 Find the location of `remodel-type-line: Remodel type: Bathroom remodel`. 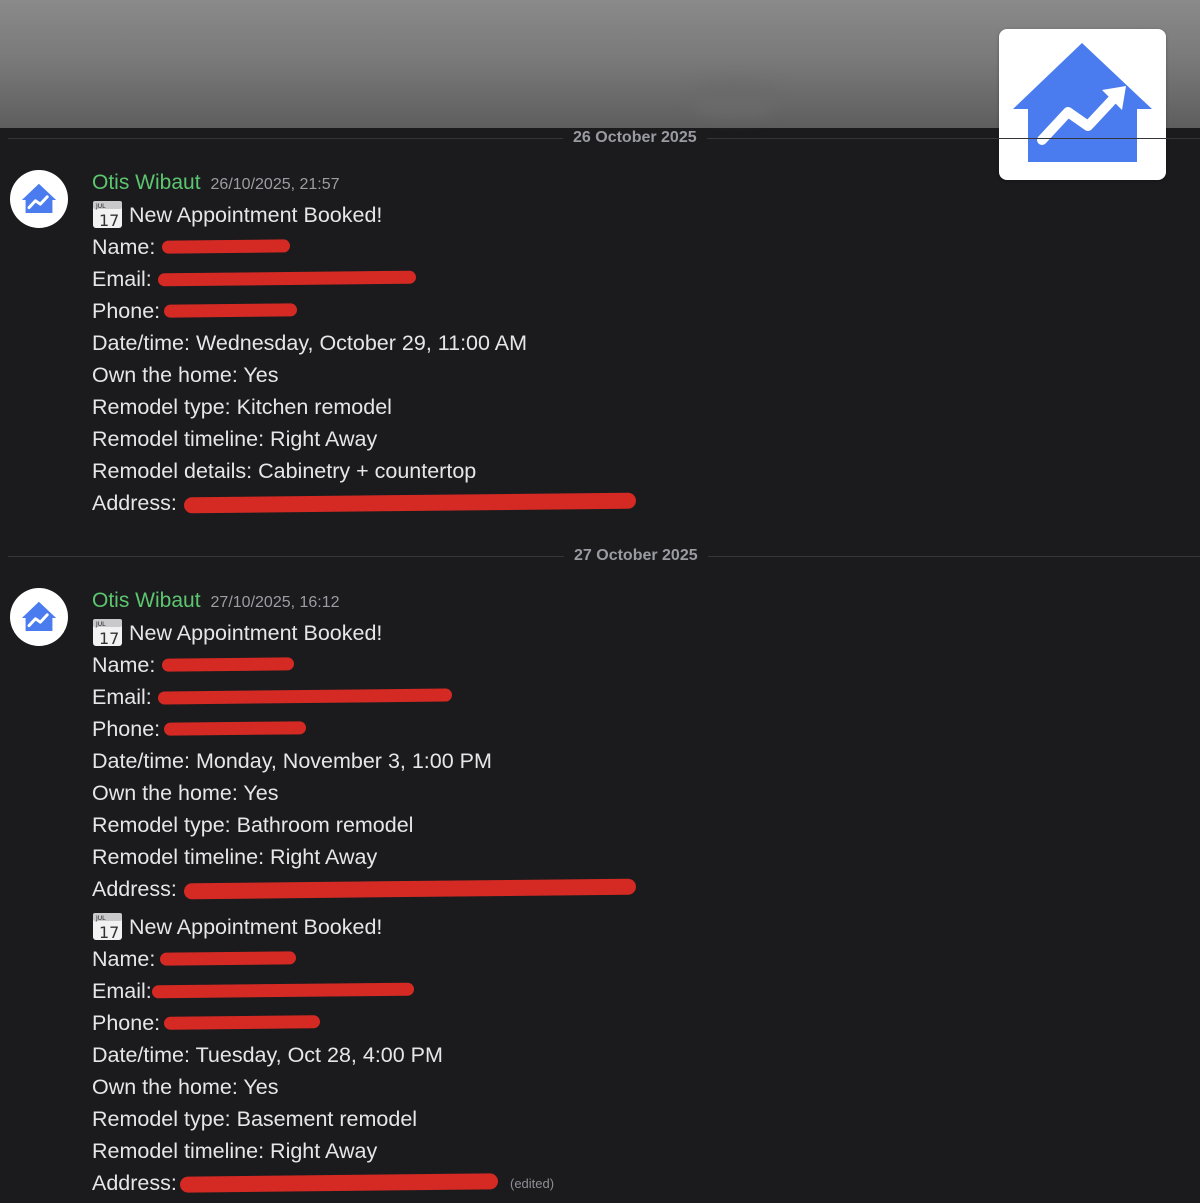

remodel-type-line: Remodel type: Bathroom remodel is located at coordinates (253, 825).